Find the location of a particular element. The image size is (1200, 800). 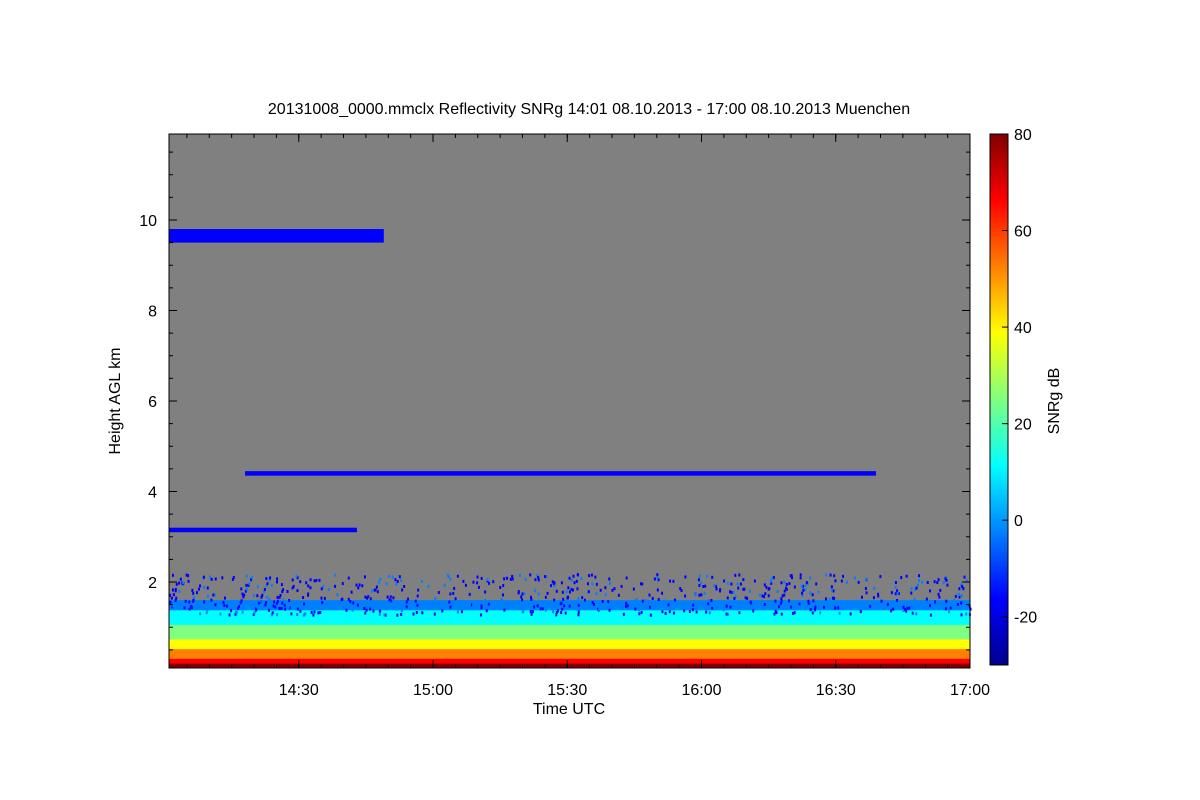

y-tick-label: 4 is located at coordinates (152, 493).